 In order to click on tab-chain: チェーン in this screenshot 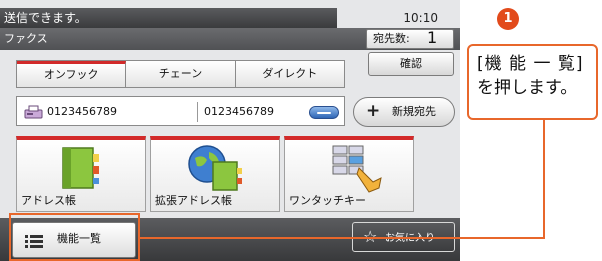, I will do `click(181, 74)`.